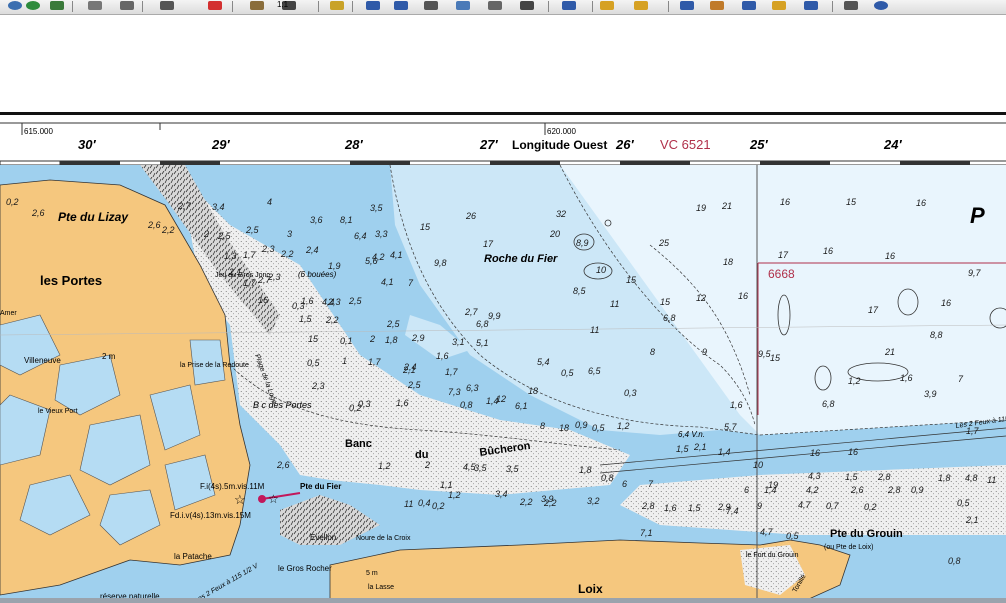 The width and height of the screenshot is (1006, 603). I want to click on folder-open-icon, so click(607, 5).